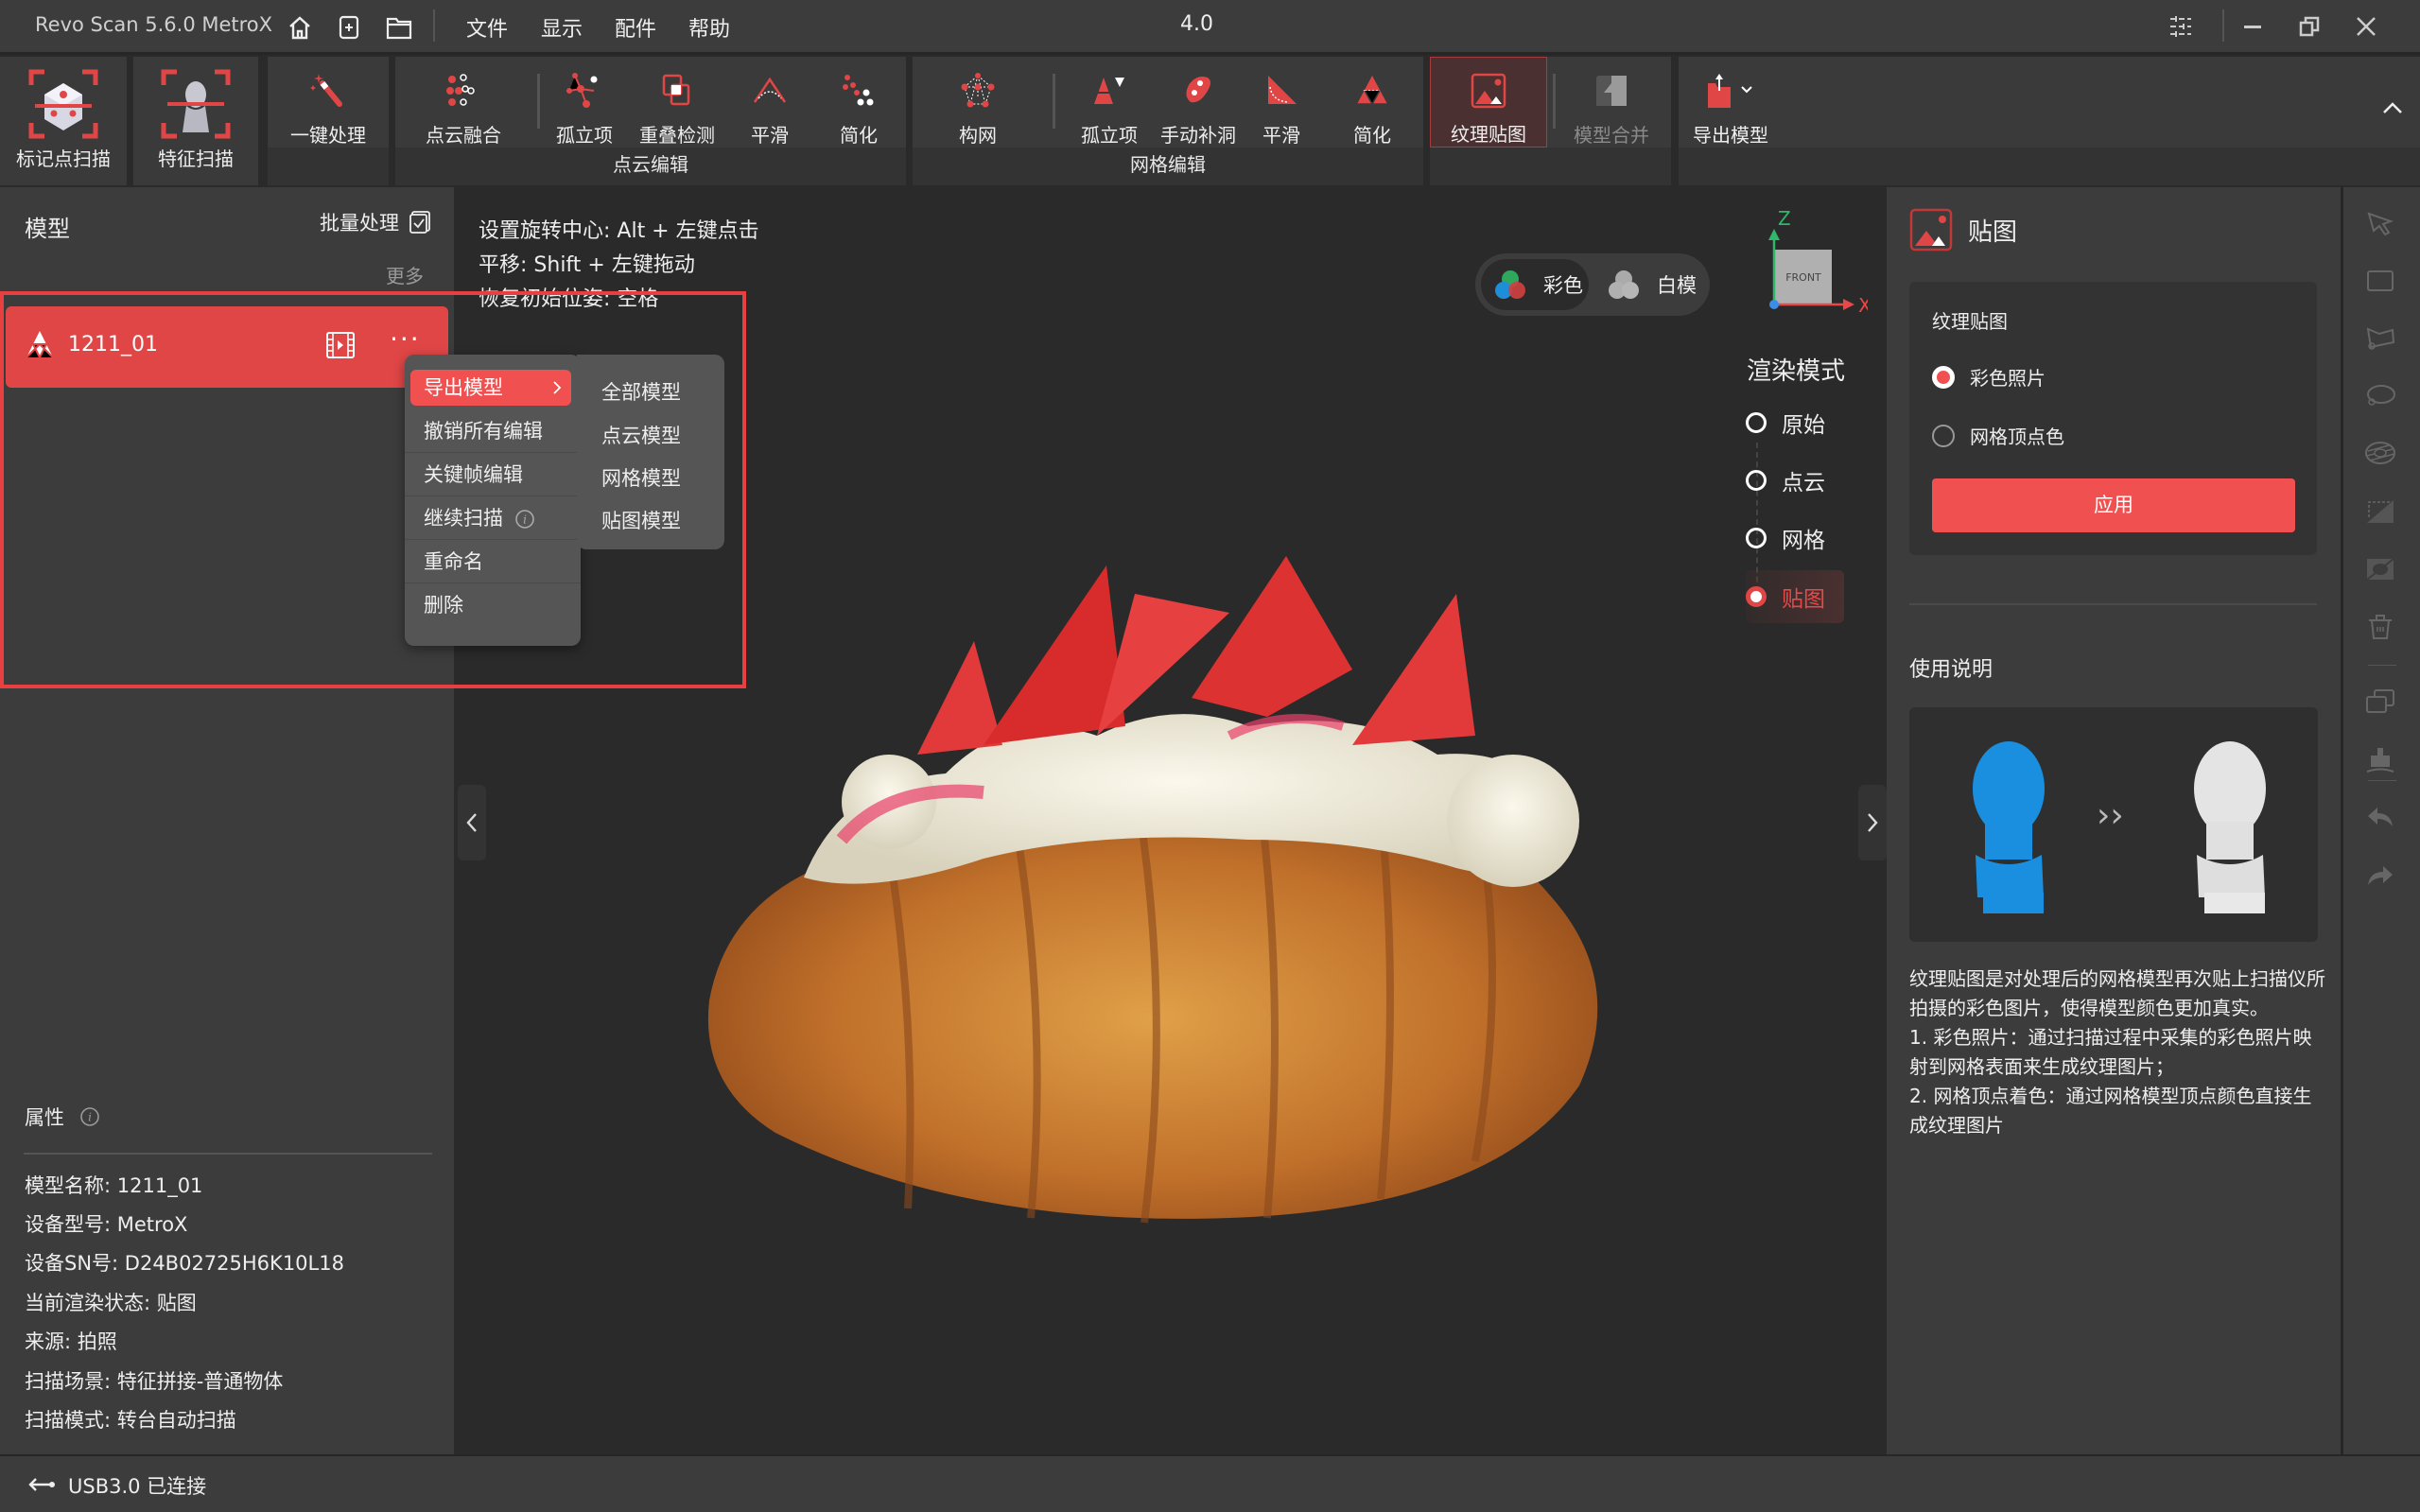 Image resolution: width=2420 pixels, height=1512 pixels. I want to click on brush-tool, so click(2381, 760).